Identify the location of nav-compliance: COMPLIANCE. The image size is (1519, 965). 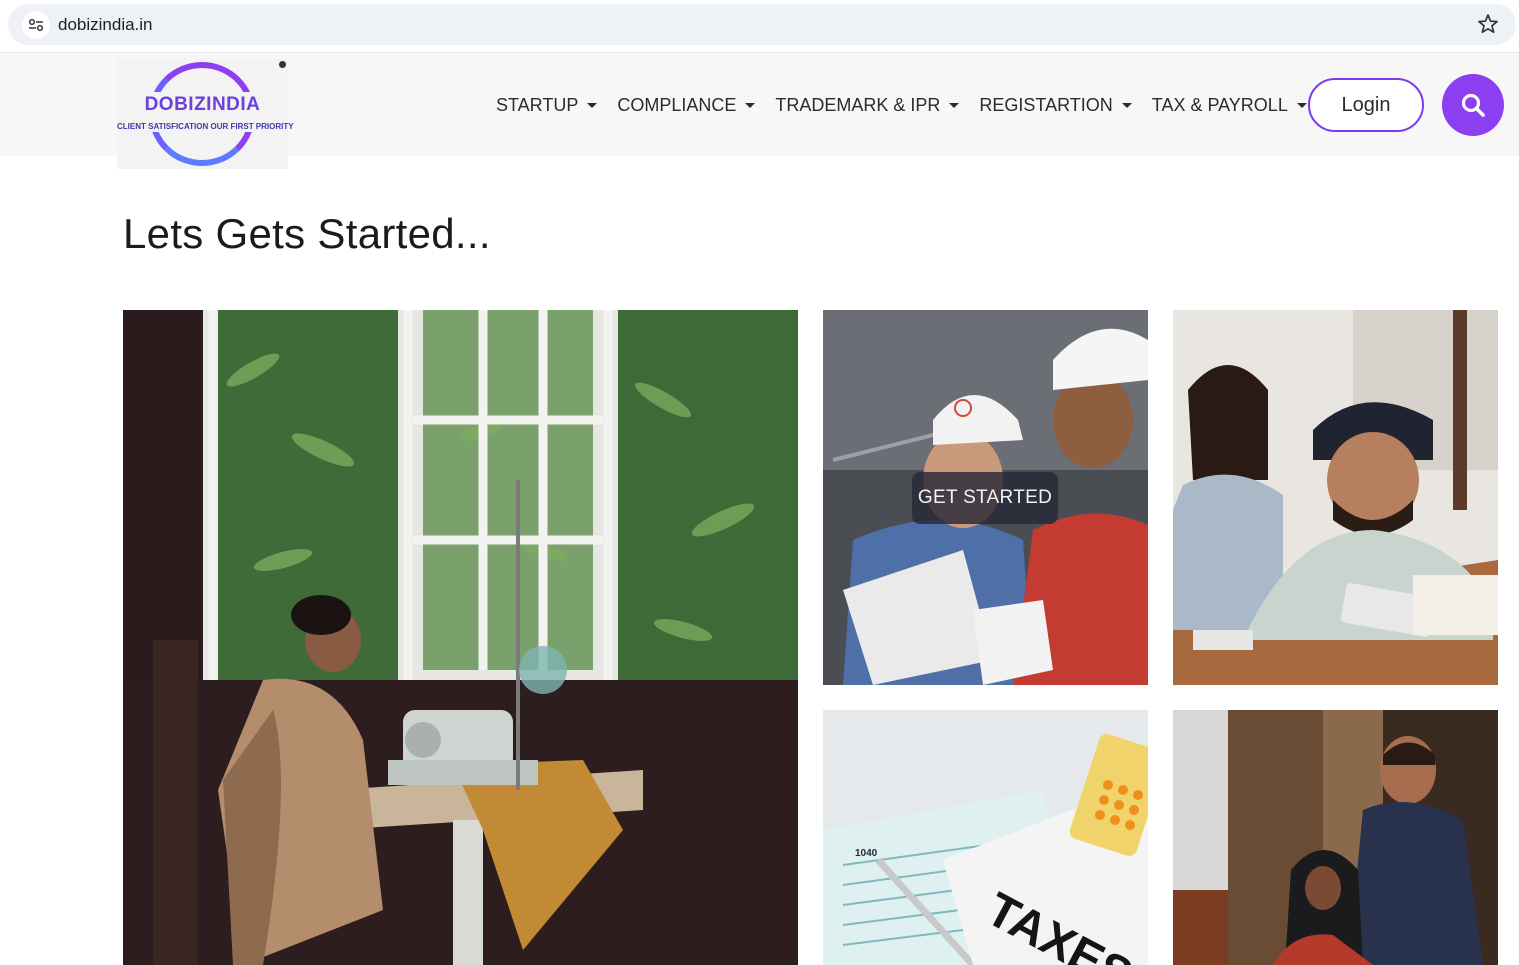
(686, 105).